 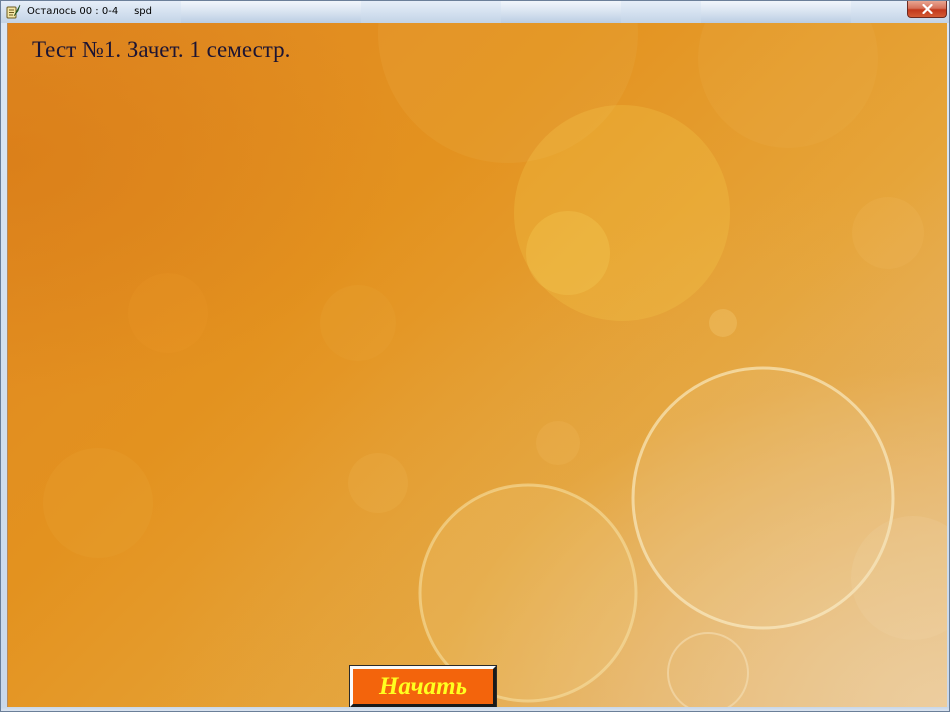 I want to click on title-bar: Осталось 00 : 0-4 spd, so click(x=475, y=12).